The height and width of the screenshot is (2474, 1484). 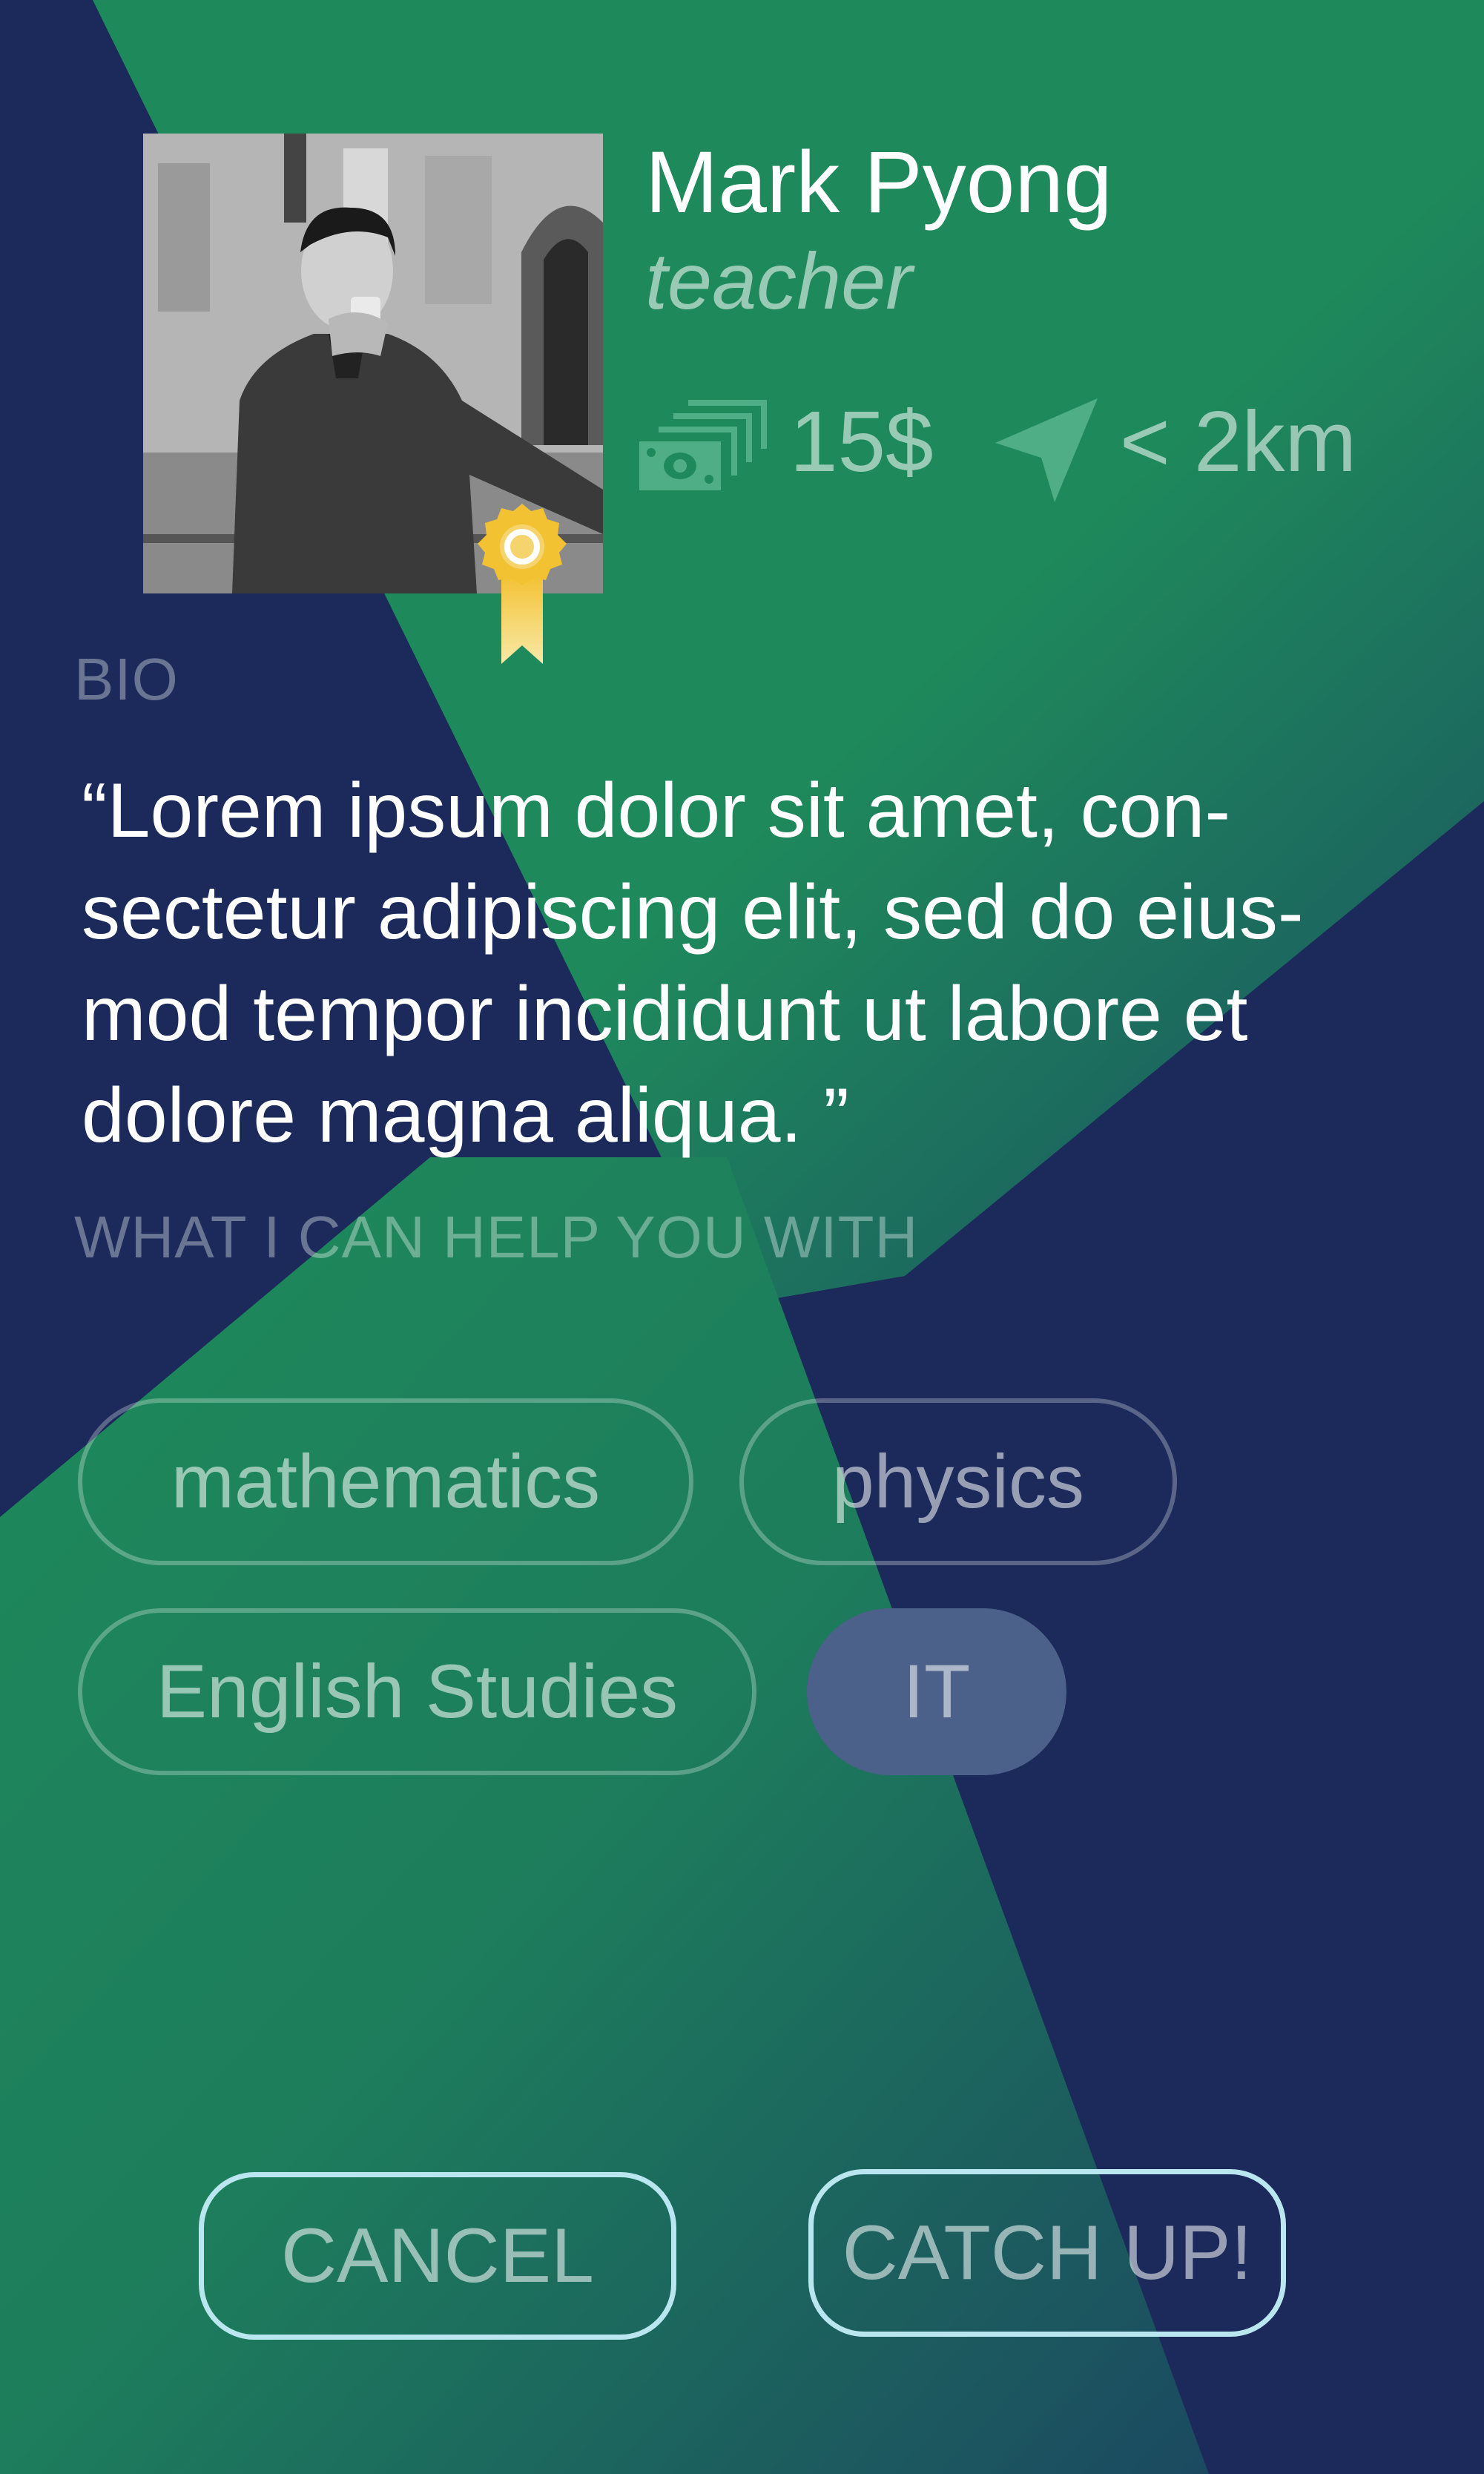 What do you see at coordinates (878, 182) in the screenshot?
I see `profile-name: Mark Pyong` at bounding box center [878, 182].